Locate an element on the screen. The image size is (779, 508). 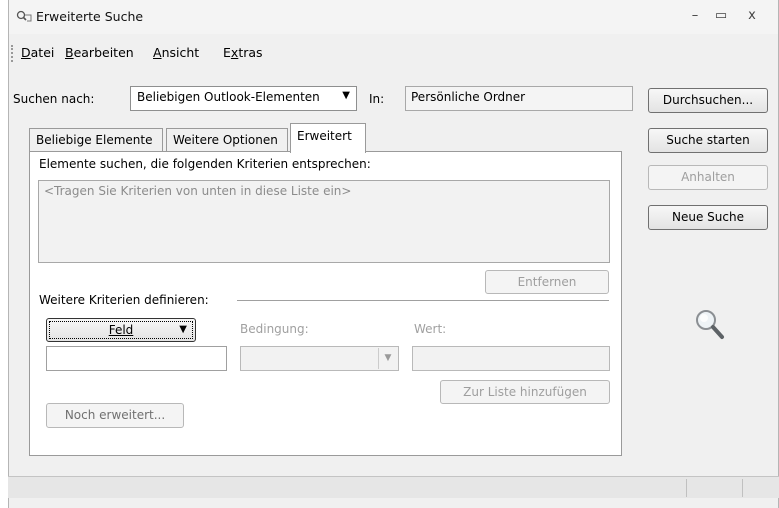
condition-select: ▼ is located at coordinates (319, 358).